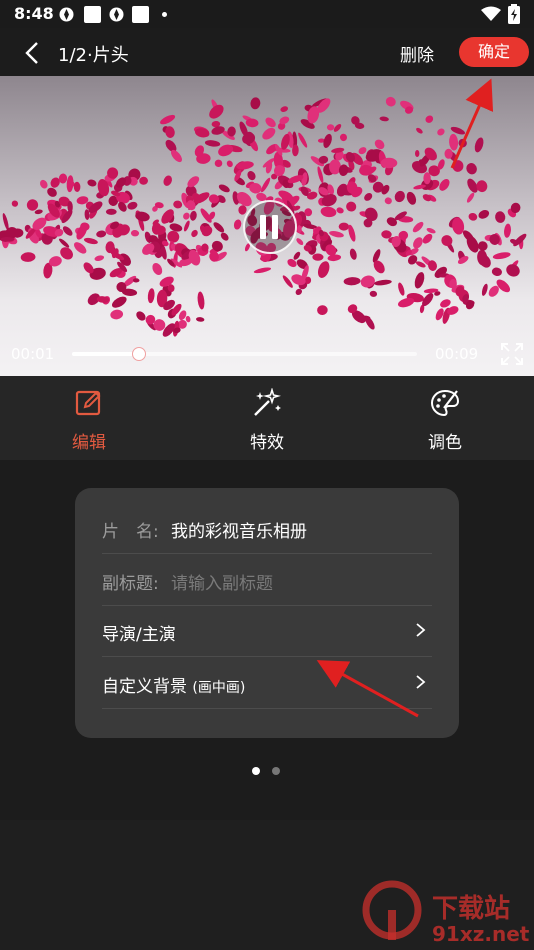  I want to click on watermark-url: 91xz.net, so click(481, 934).